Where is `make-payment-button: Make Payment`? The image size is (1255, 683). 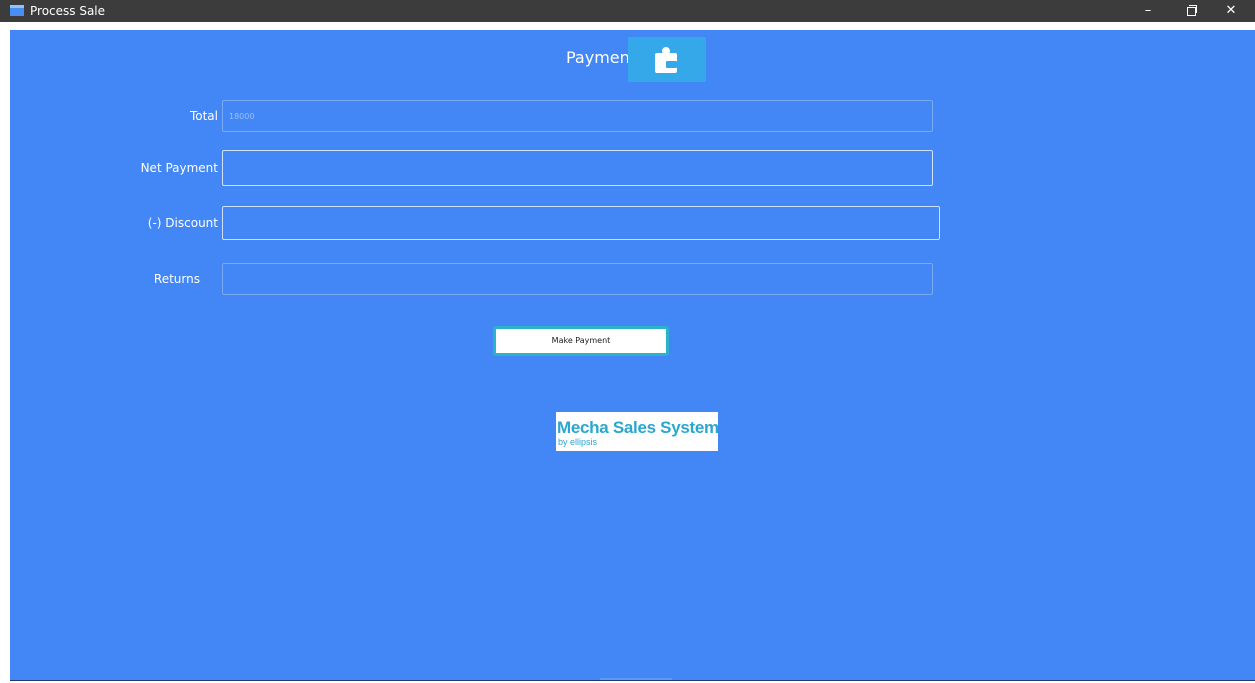 make-payment-button: Make Payment is located at coordinates (581, 341).